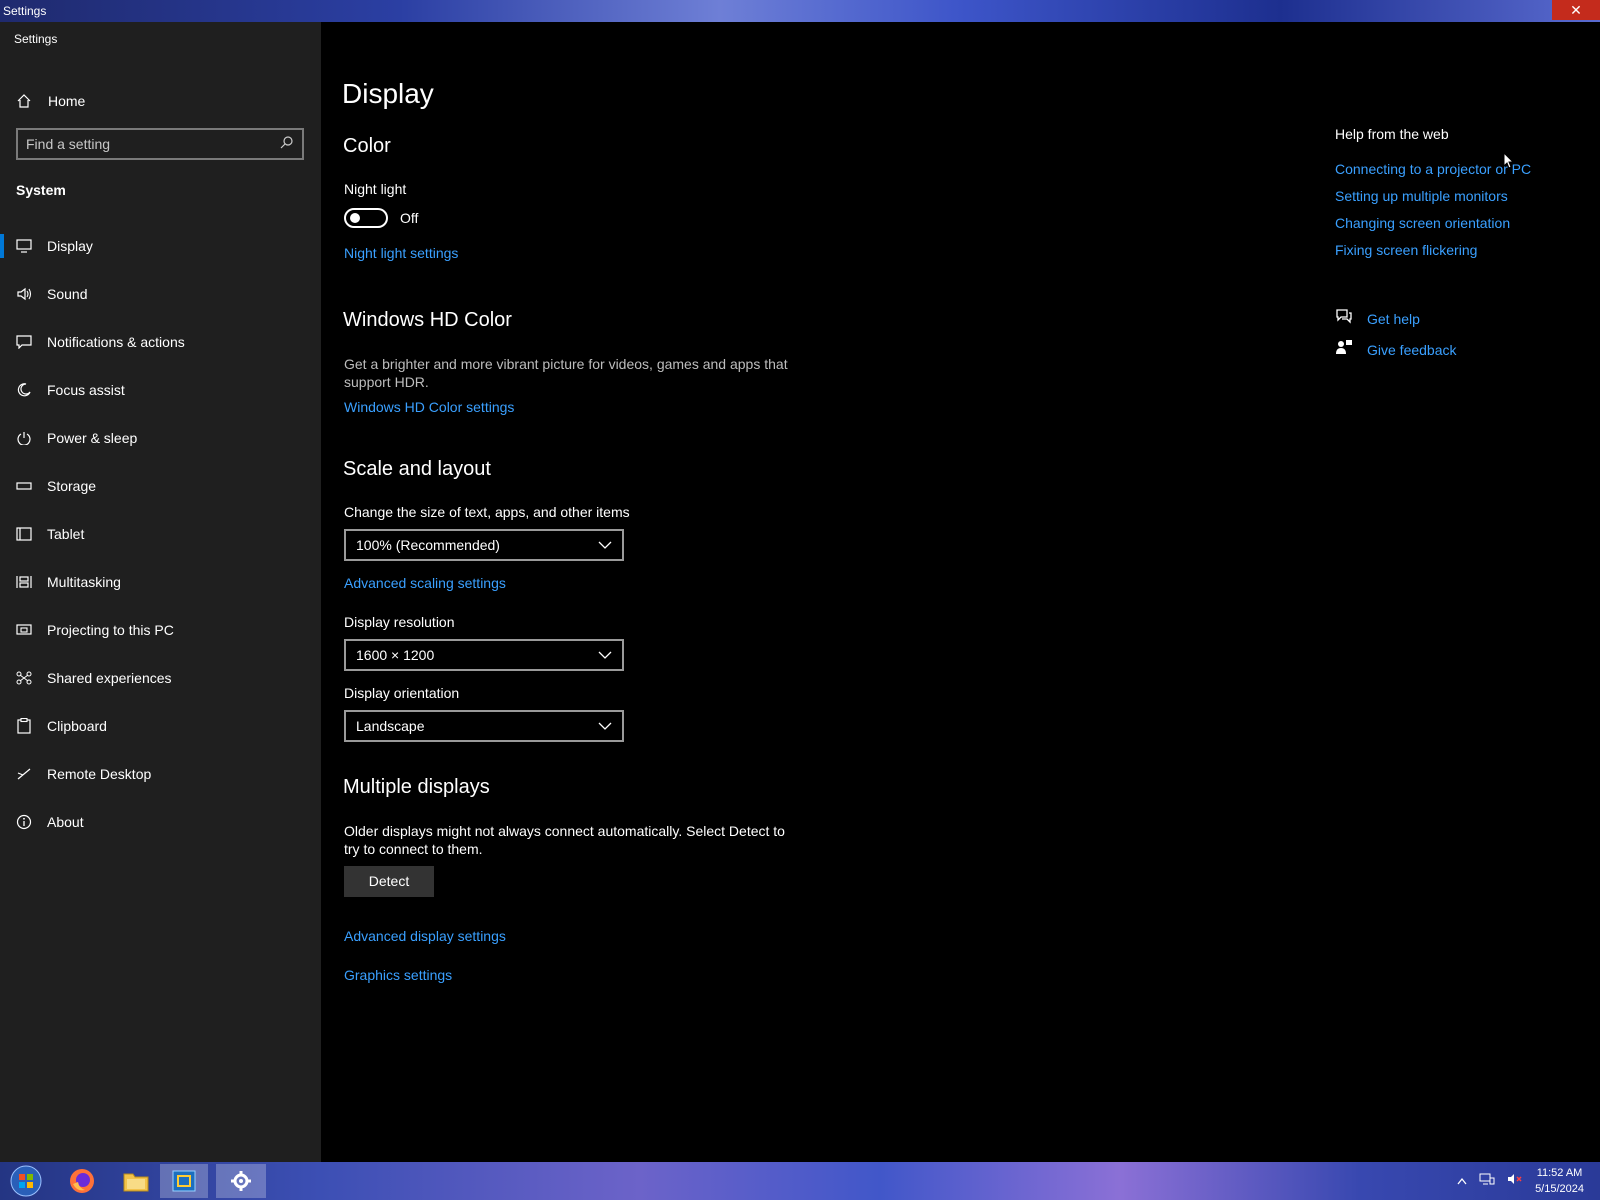 The width and height of the screenshot is (1600, 1200). I want to click on info-icon, so click(23, 822).